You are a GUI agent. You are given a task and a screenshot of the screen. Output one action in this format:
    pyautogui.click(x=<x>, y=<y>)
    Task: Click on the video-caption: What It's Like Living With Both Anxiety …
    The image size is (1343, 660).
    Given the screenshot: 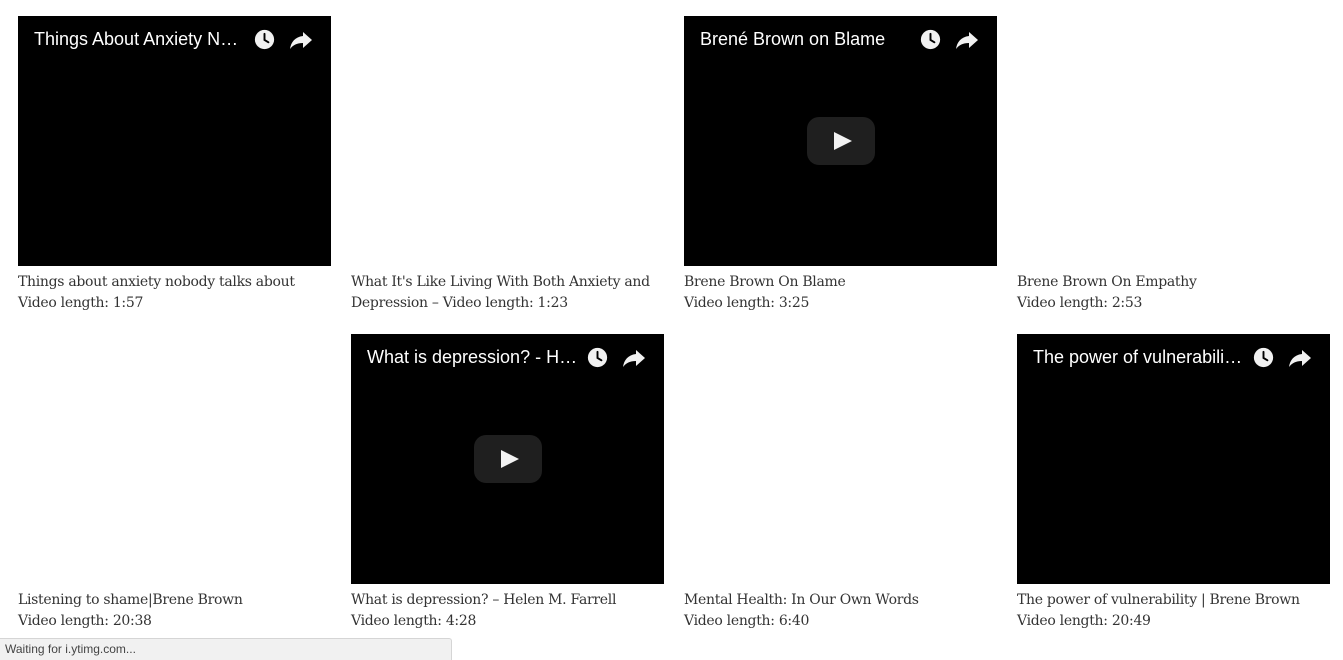 What is the action you would take?
    pyautogui.click(x=507, y=293)
    